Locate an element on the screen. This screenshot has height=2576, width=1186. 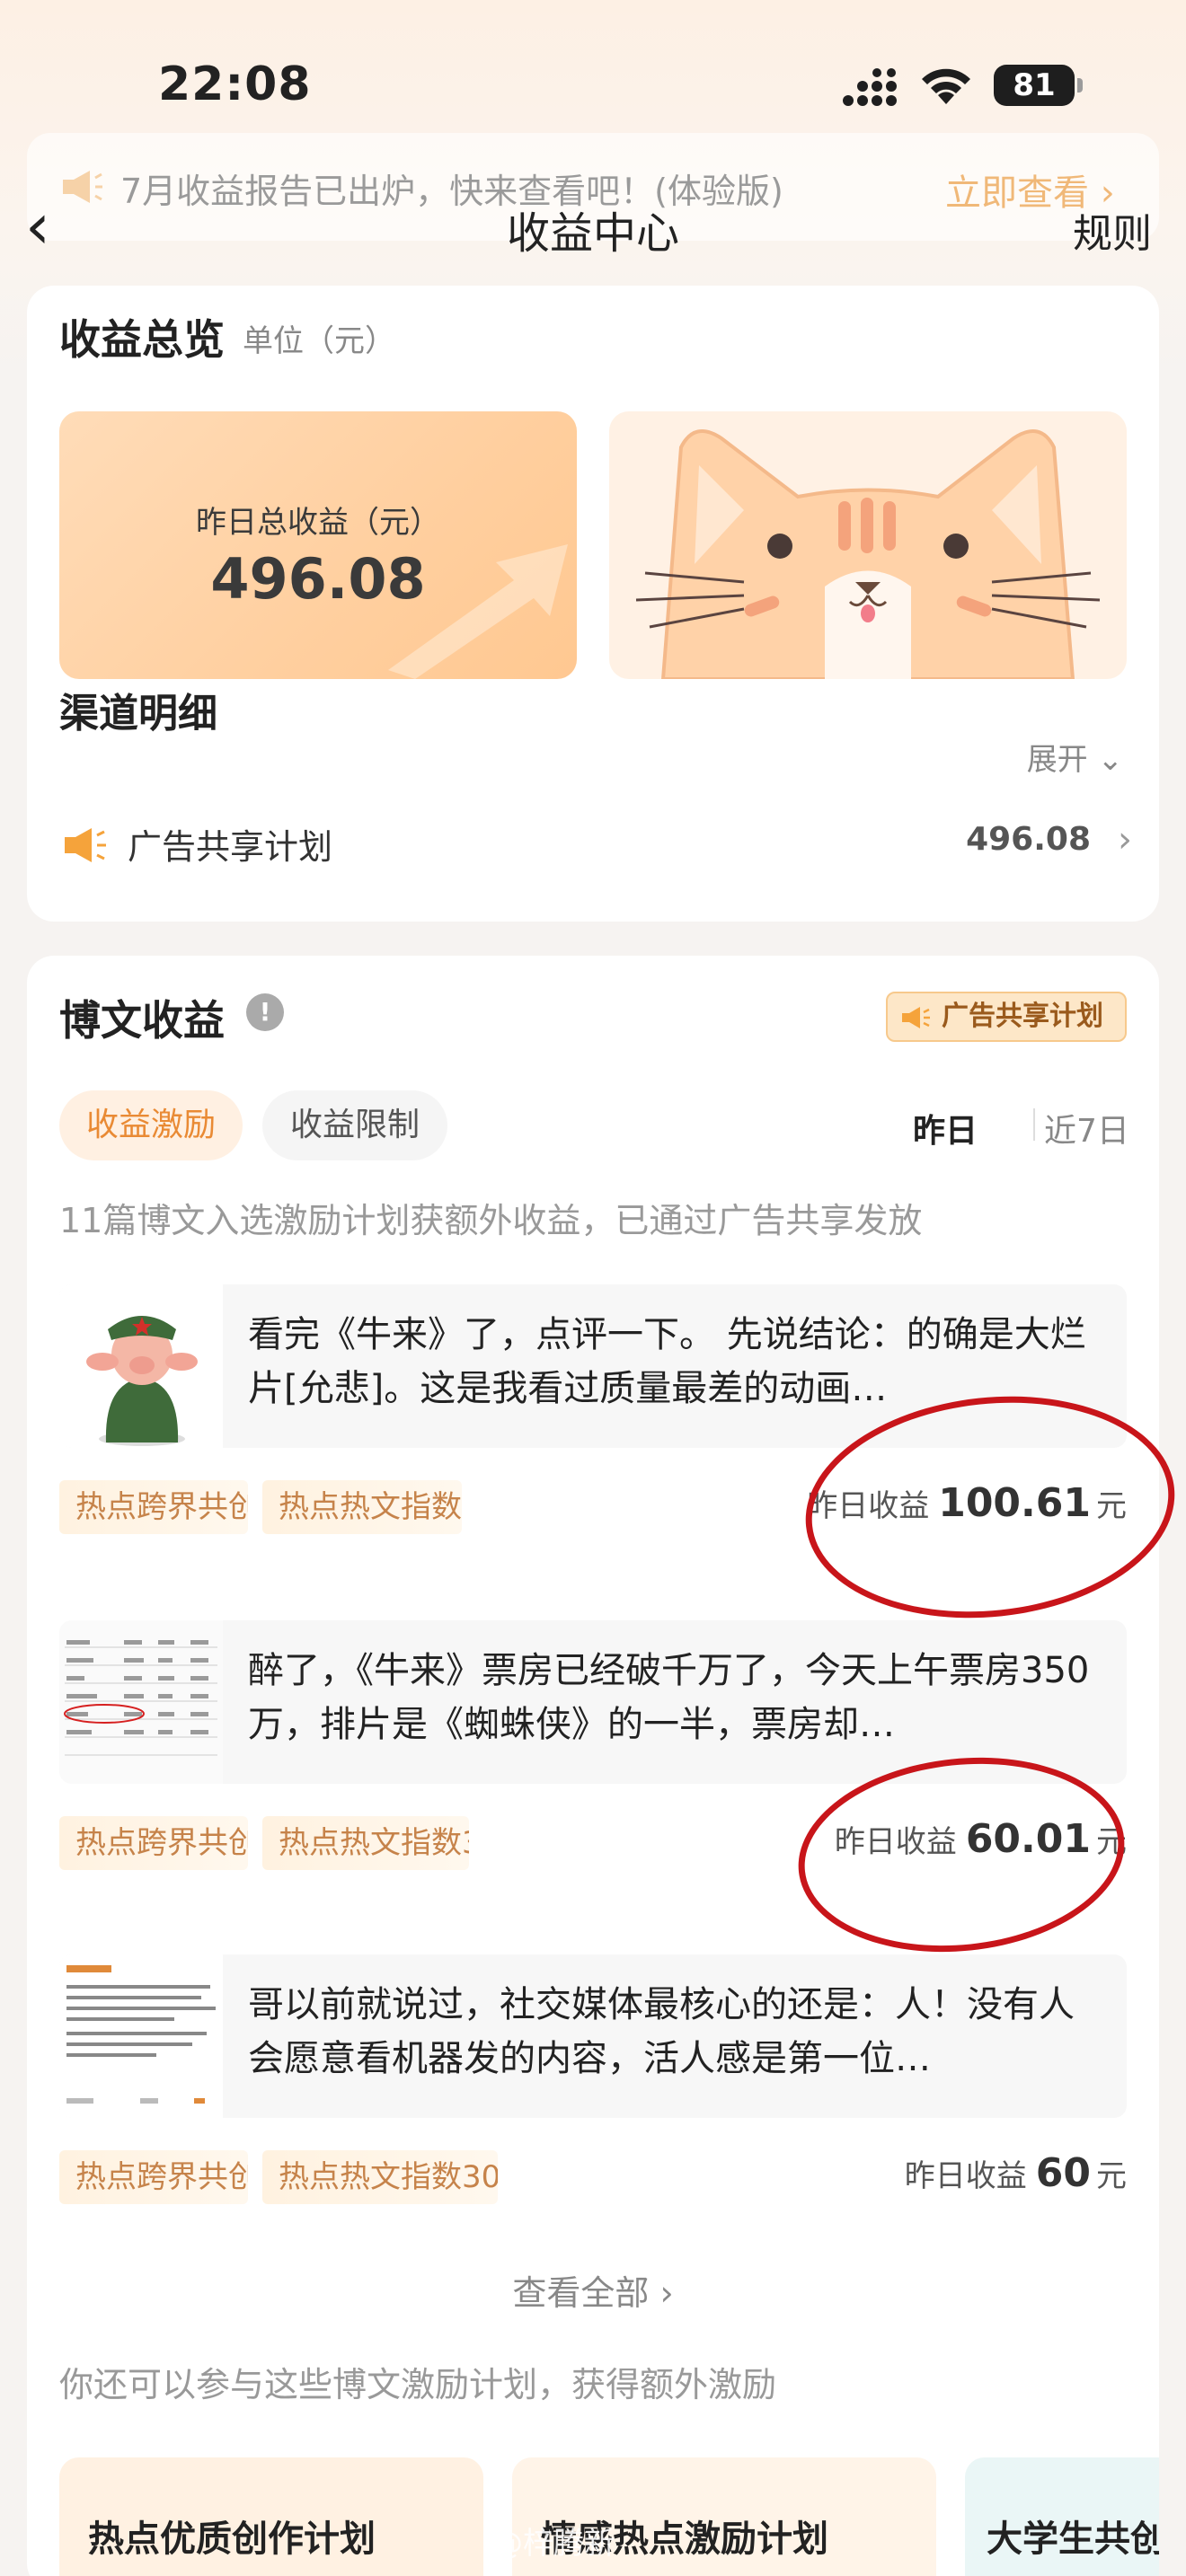
cellular-signal-icon is located at coordinates (870, 87).